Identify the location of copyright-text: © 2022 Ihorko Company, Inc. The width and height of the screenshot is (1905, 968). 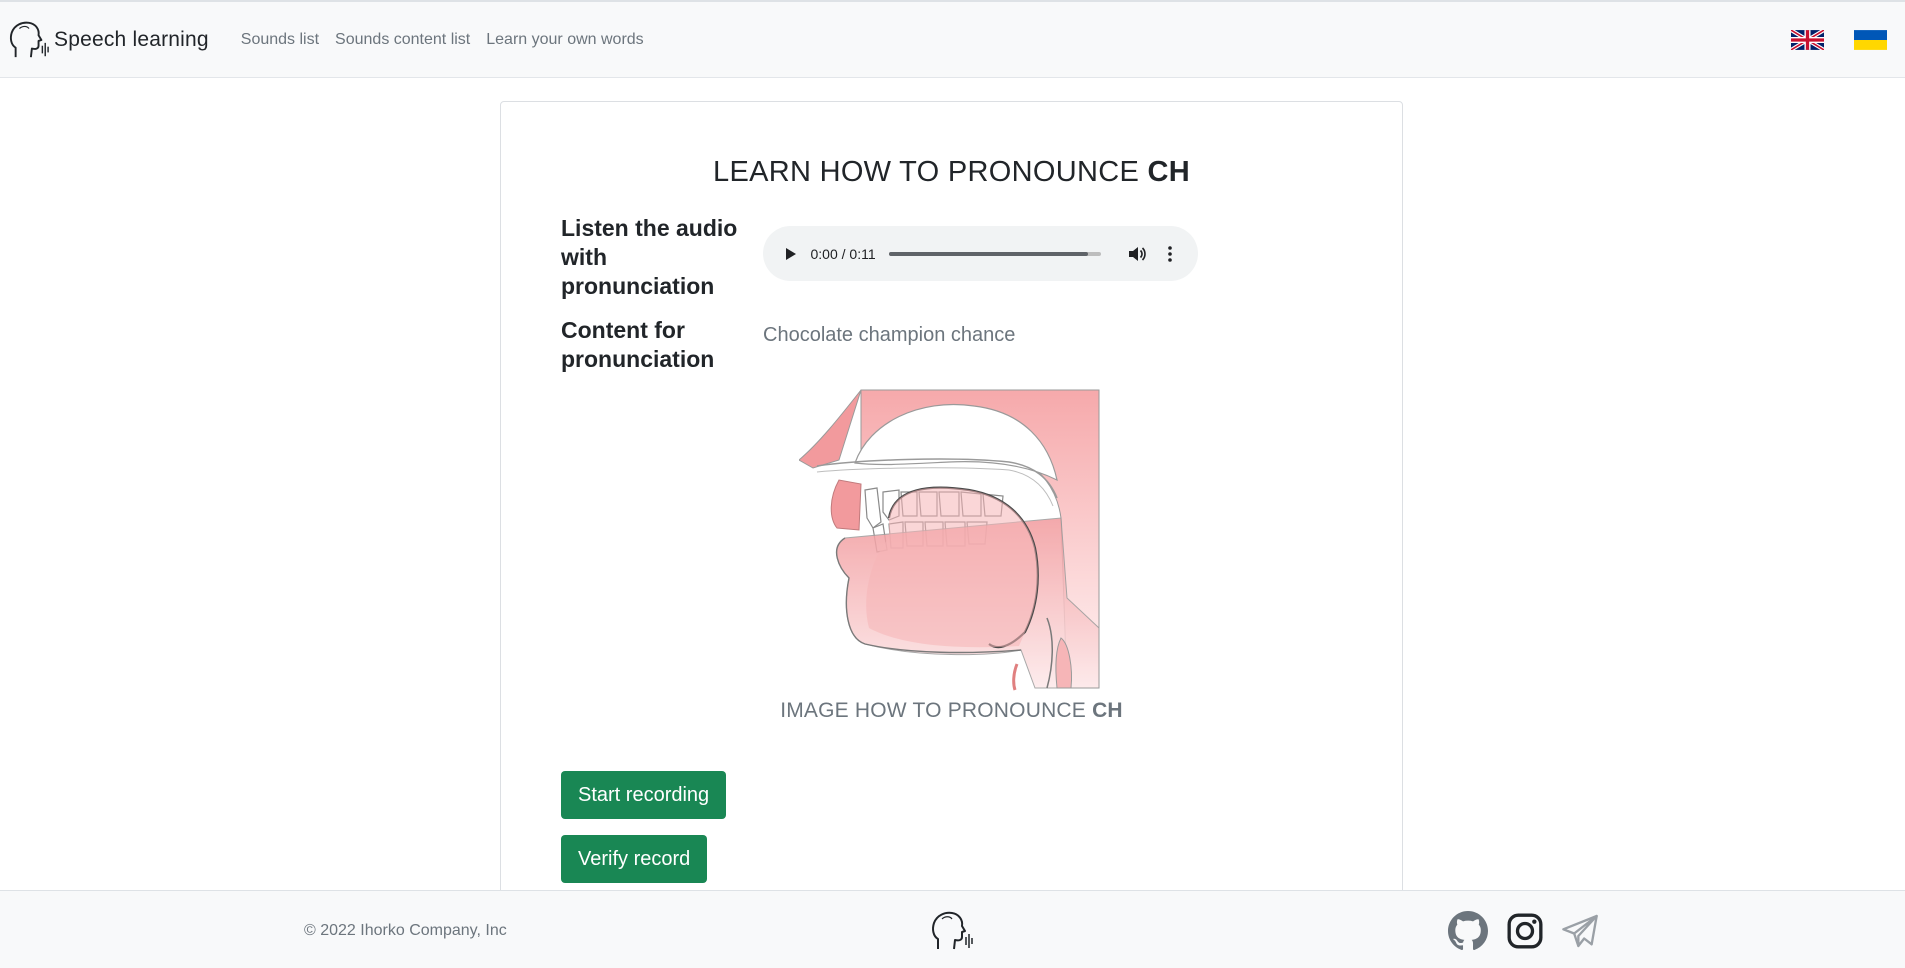
(405, 930).